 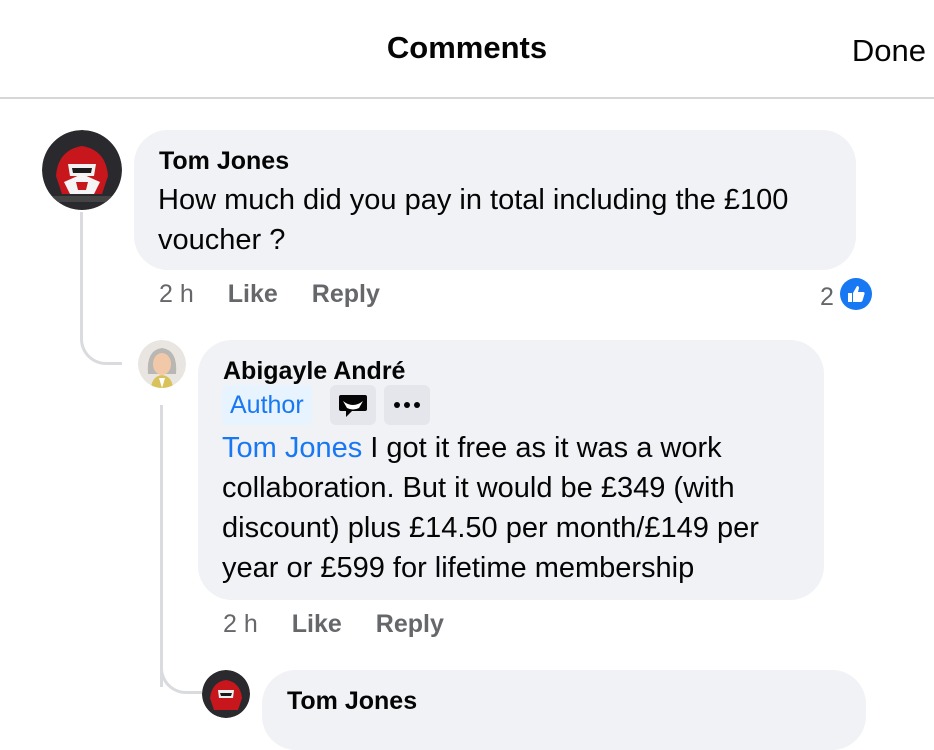 I want to click on comment-author: Abigayle André, so click(x=314, y=371).